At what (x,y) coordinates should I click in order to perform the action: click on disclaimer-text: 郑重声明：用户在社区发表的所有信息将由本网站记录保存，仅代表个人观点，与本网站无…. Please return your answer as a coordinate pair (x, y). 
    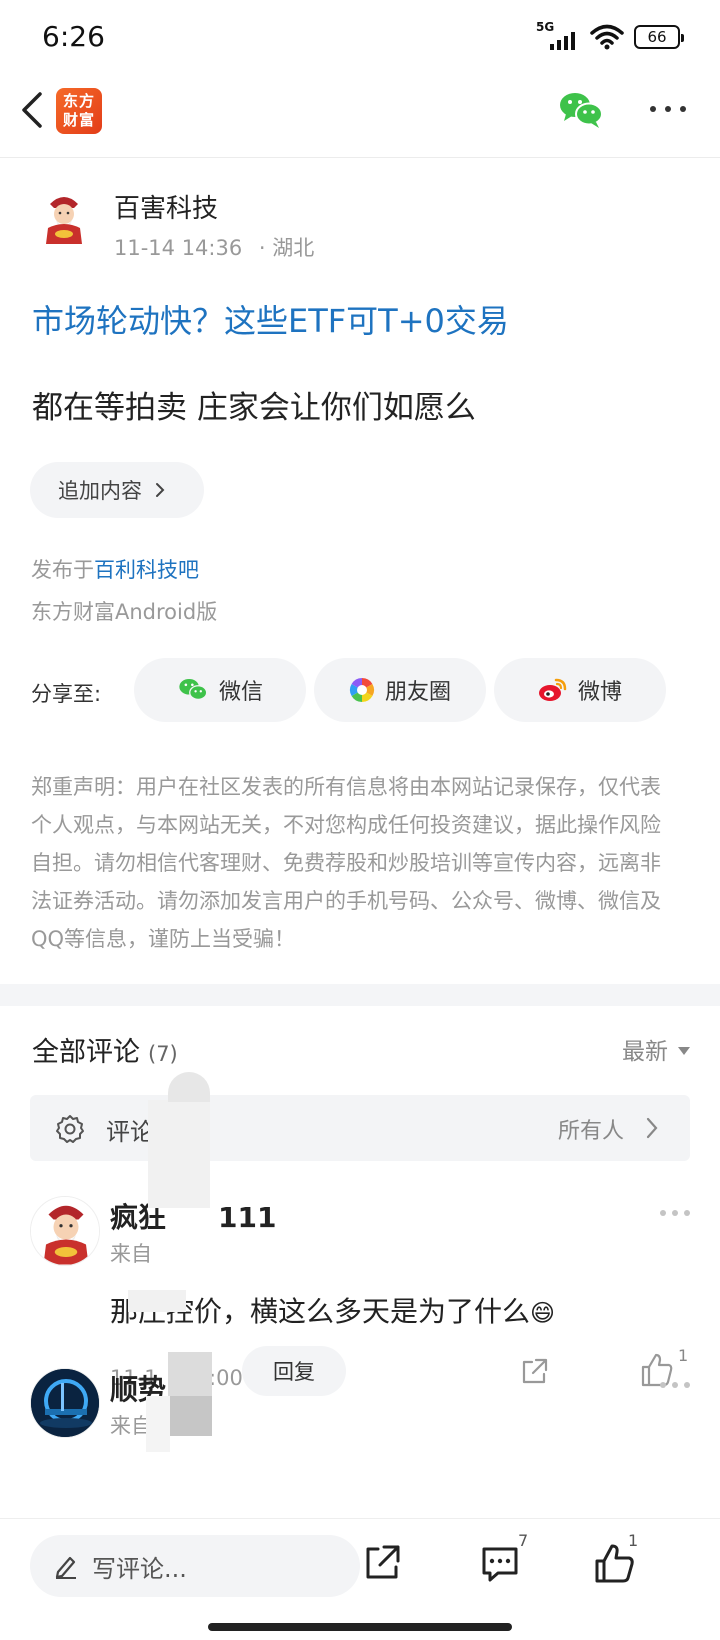
    Looking at the image, I should click on (346, 863).